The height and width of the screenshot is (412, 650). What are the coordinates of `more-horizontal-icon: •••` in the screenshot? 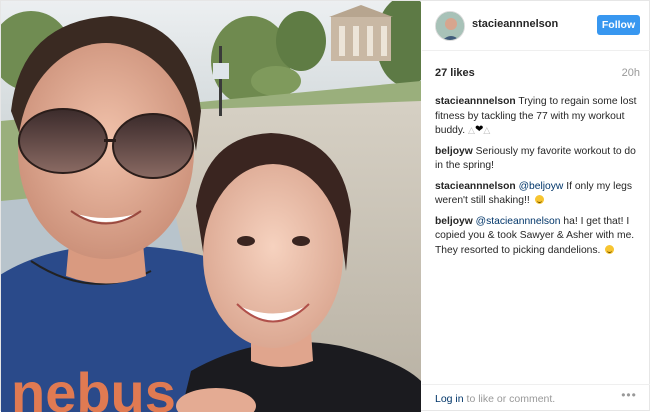 It's located at (629, 396).